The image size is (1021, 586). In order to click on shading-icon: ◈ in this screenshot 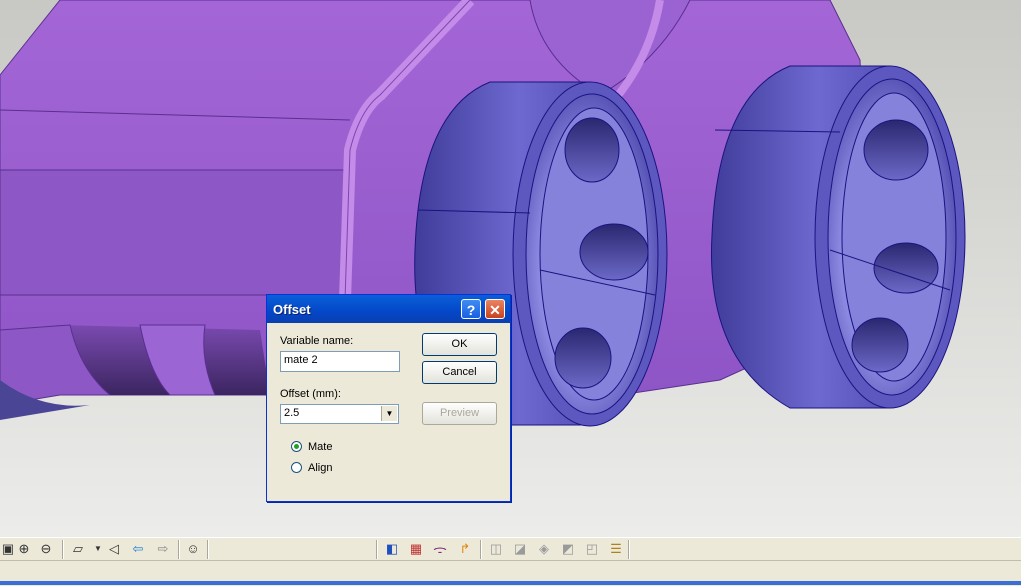, I will do `click(544, 549)`.